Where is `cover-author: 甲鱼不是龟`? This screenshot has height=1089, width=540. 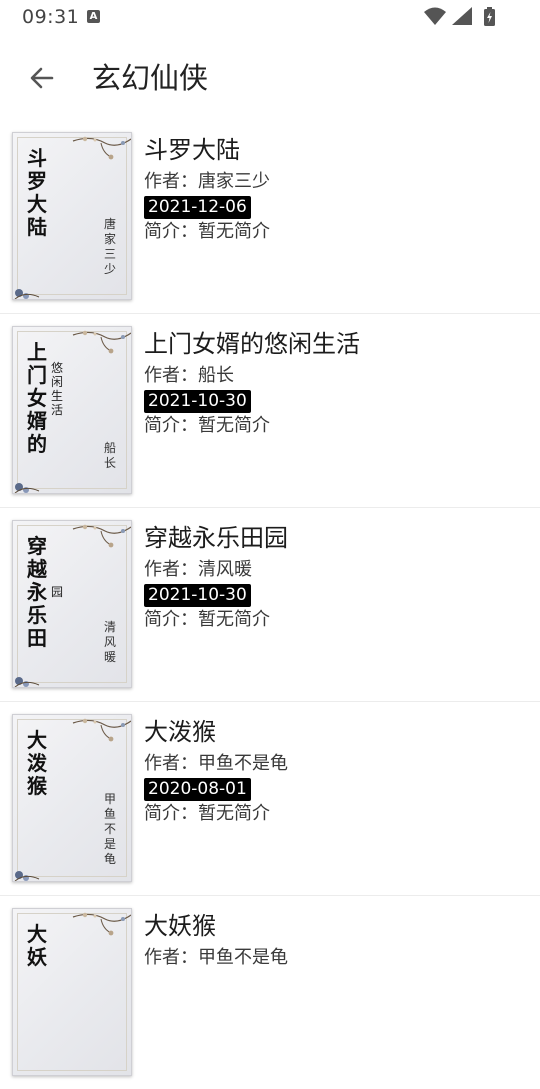 cover-author: 甲鱼不是龟 is located at coordinates (109, 829).